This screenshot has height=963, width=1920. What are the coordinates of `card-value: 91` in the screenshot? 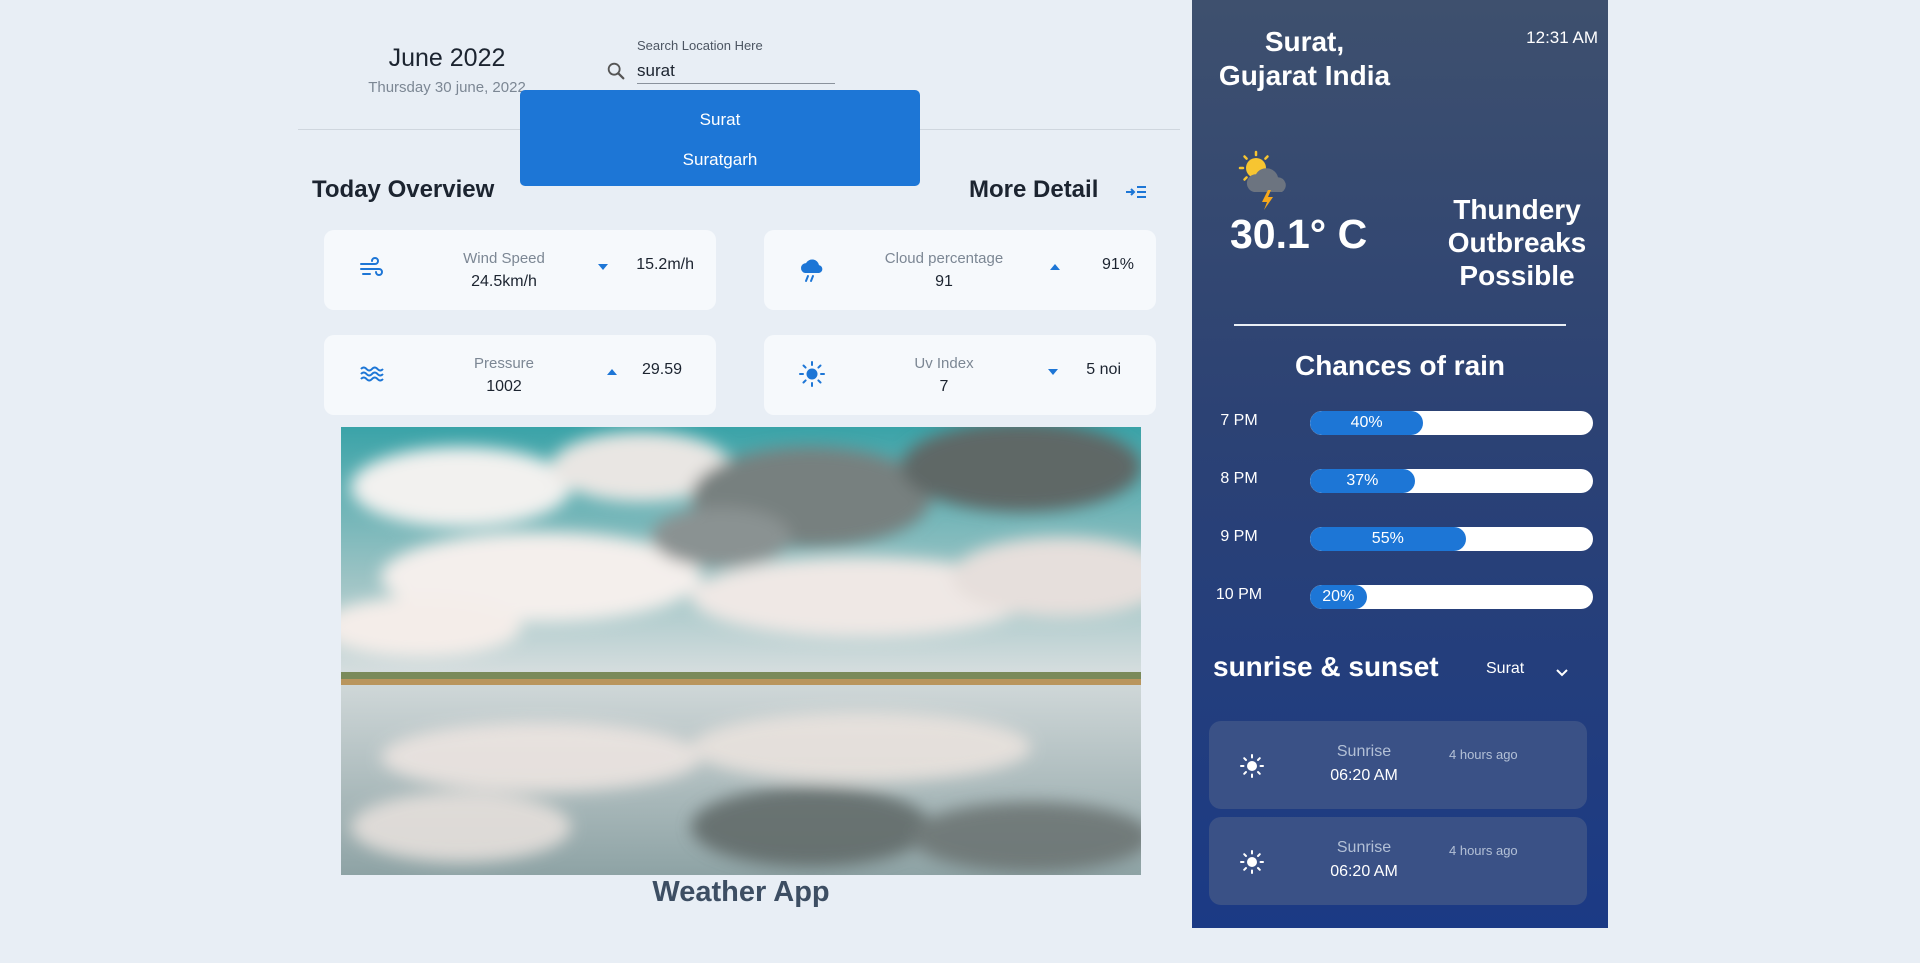 It's located at (944, 281).